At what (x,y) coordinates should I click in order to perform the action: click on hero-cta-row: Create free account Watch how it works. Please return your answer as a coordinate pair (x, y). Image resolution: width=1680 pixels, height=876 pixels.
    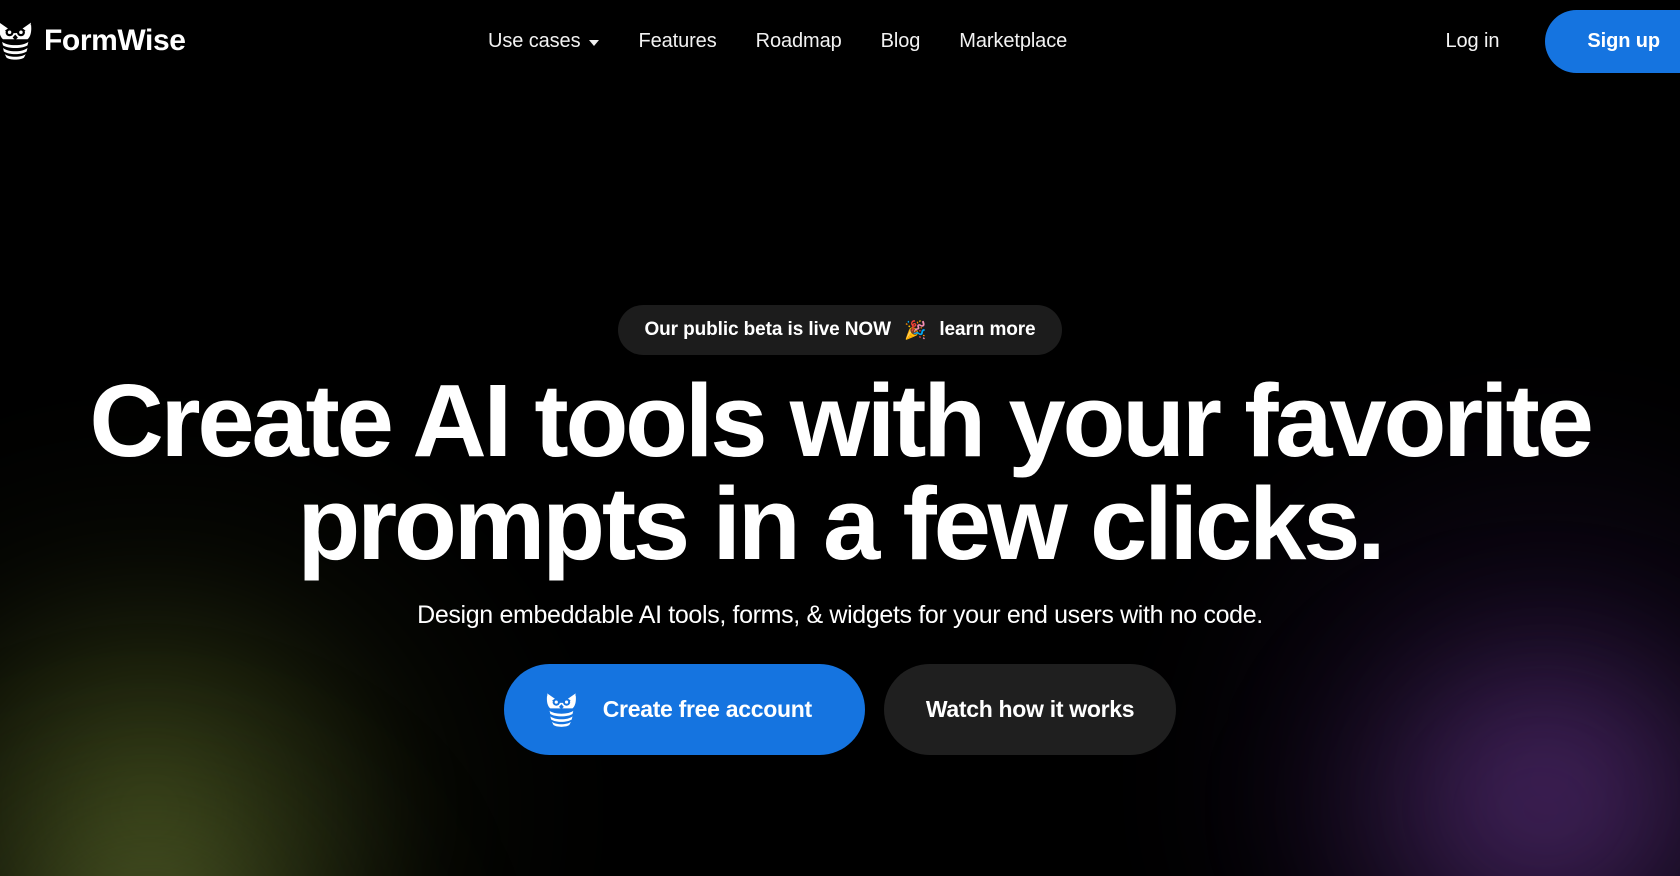
    Looking at the image, I should click on (840, 709).